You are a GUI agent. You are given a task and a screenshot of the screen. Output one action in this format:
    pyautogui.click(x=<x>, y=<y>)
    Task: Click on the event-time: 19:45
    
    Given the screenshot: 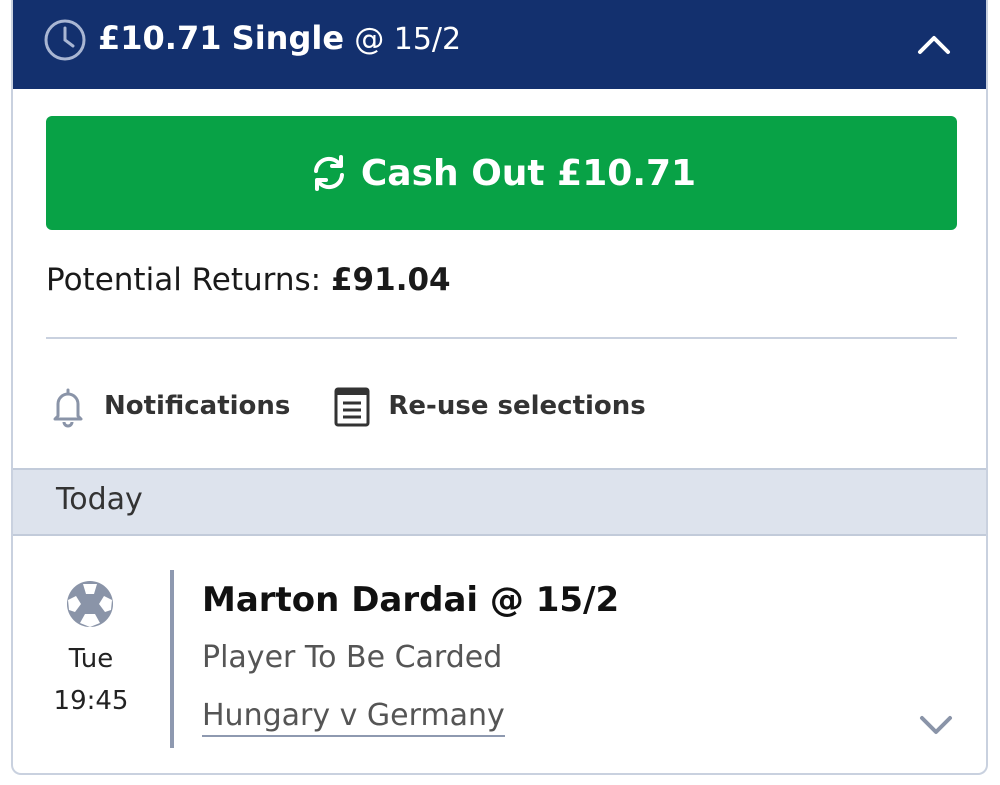 What is the action you would take?
    pyautogui.click(x=91, y=701)
    